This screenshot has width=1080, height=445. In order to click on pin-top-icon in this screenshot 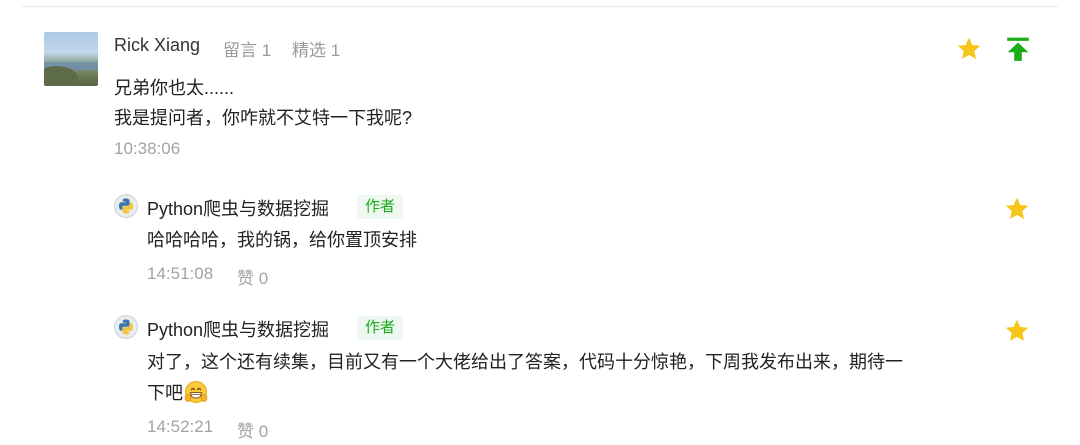, I will do `click(1018, 49)`.